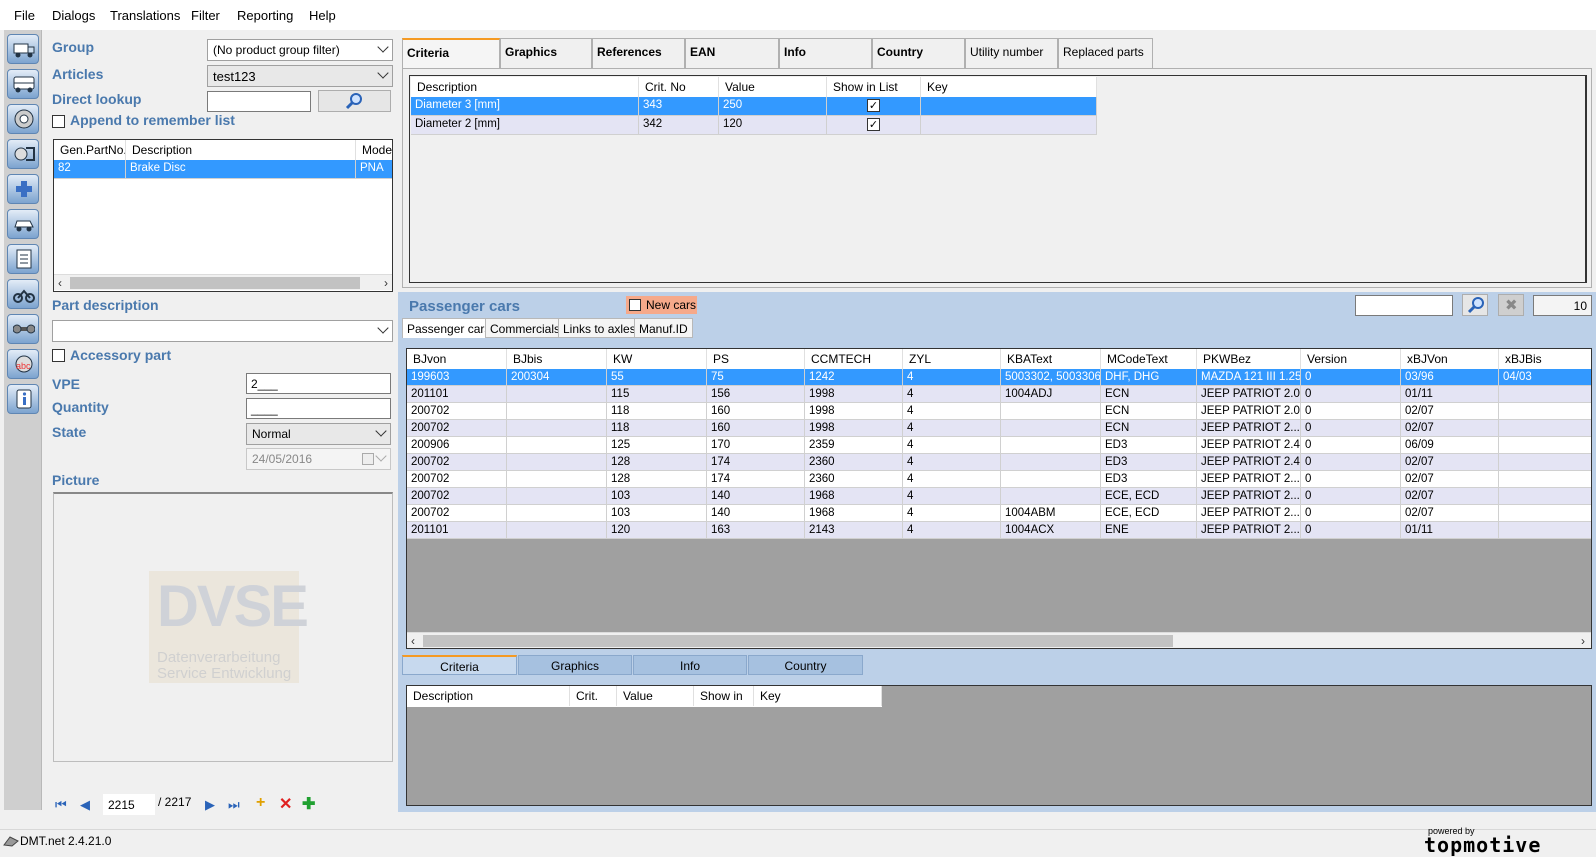  What do you see at coordinates (73, 15) in the screenshot?
I see `menu-dialogs: Dialogs` at bounding box center [73, 15].